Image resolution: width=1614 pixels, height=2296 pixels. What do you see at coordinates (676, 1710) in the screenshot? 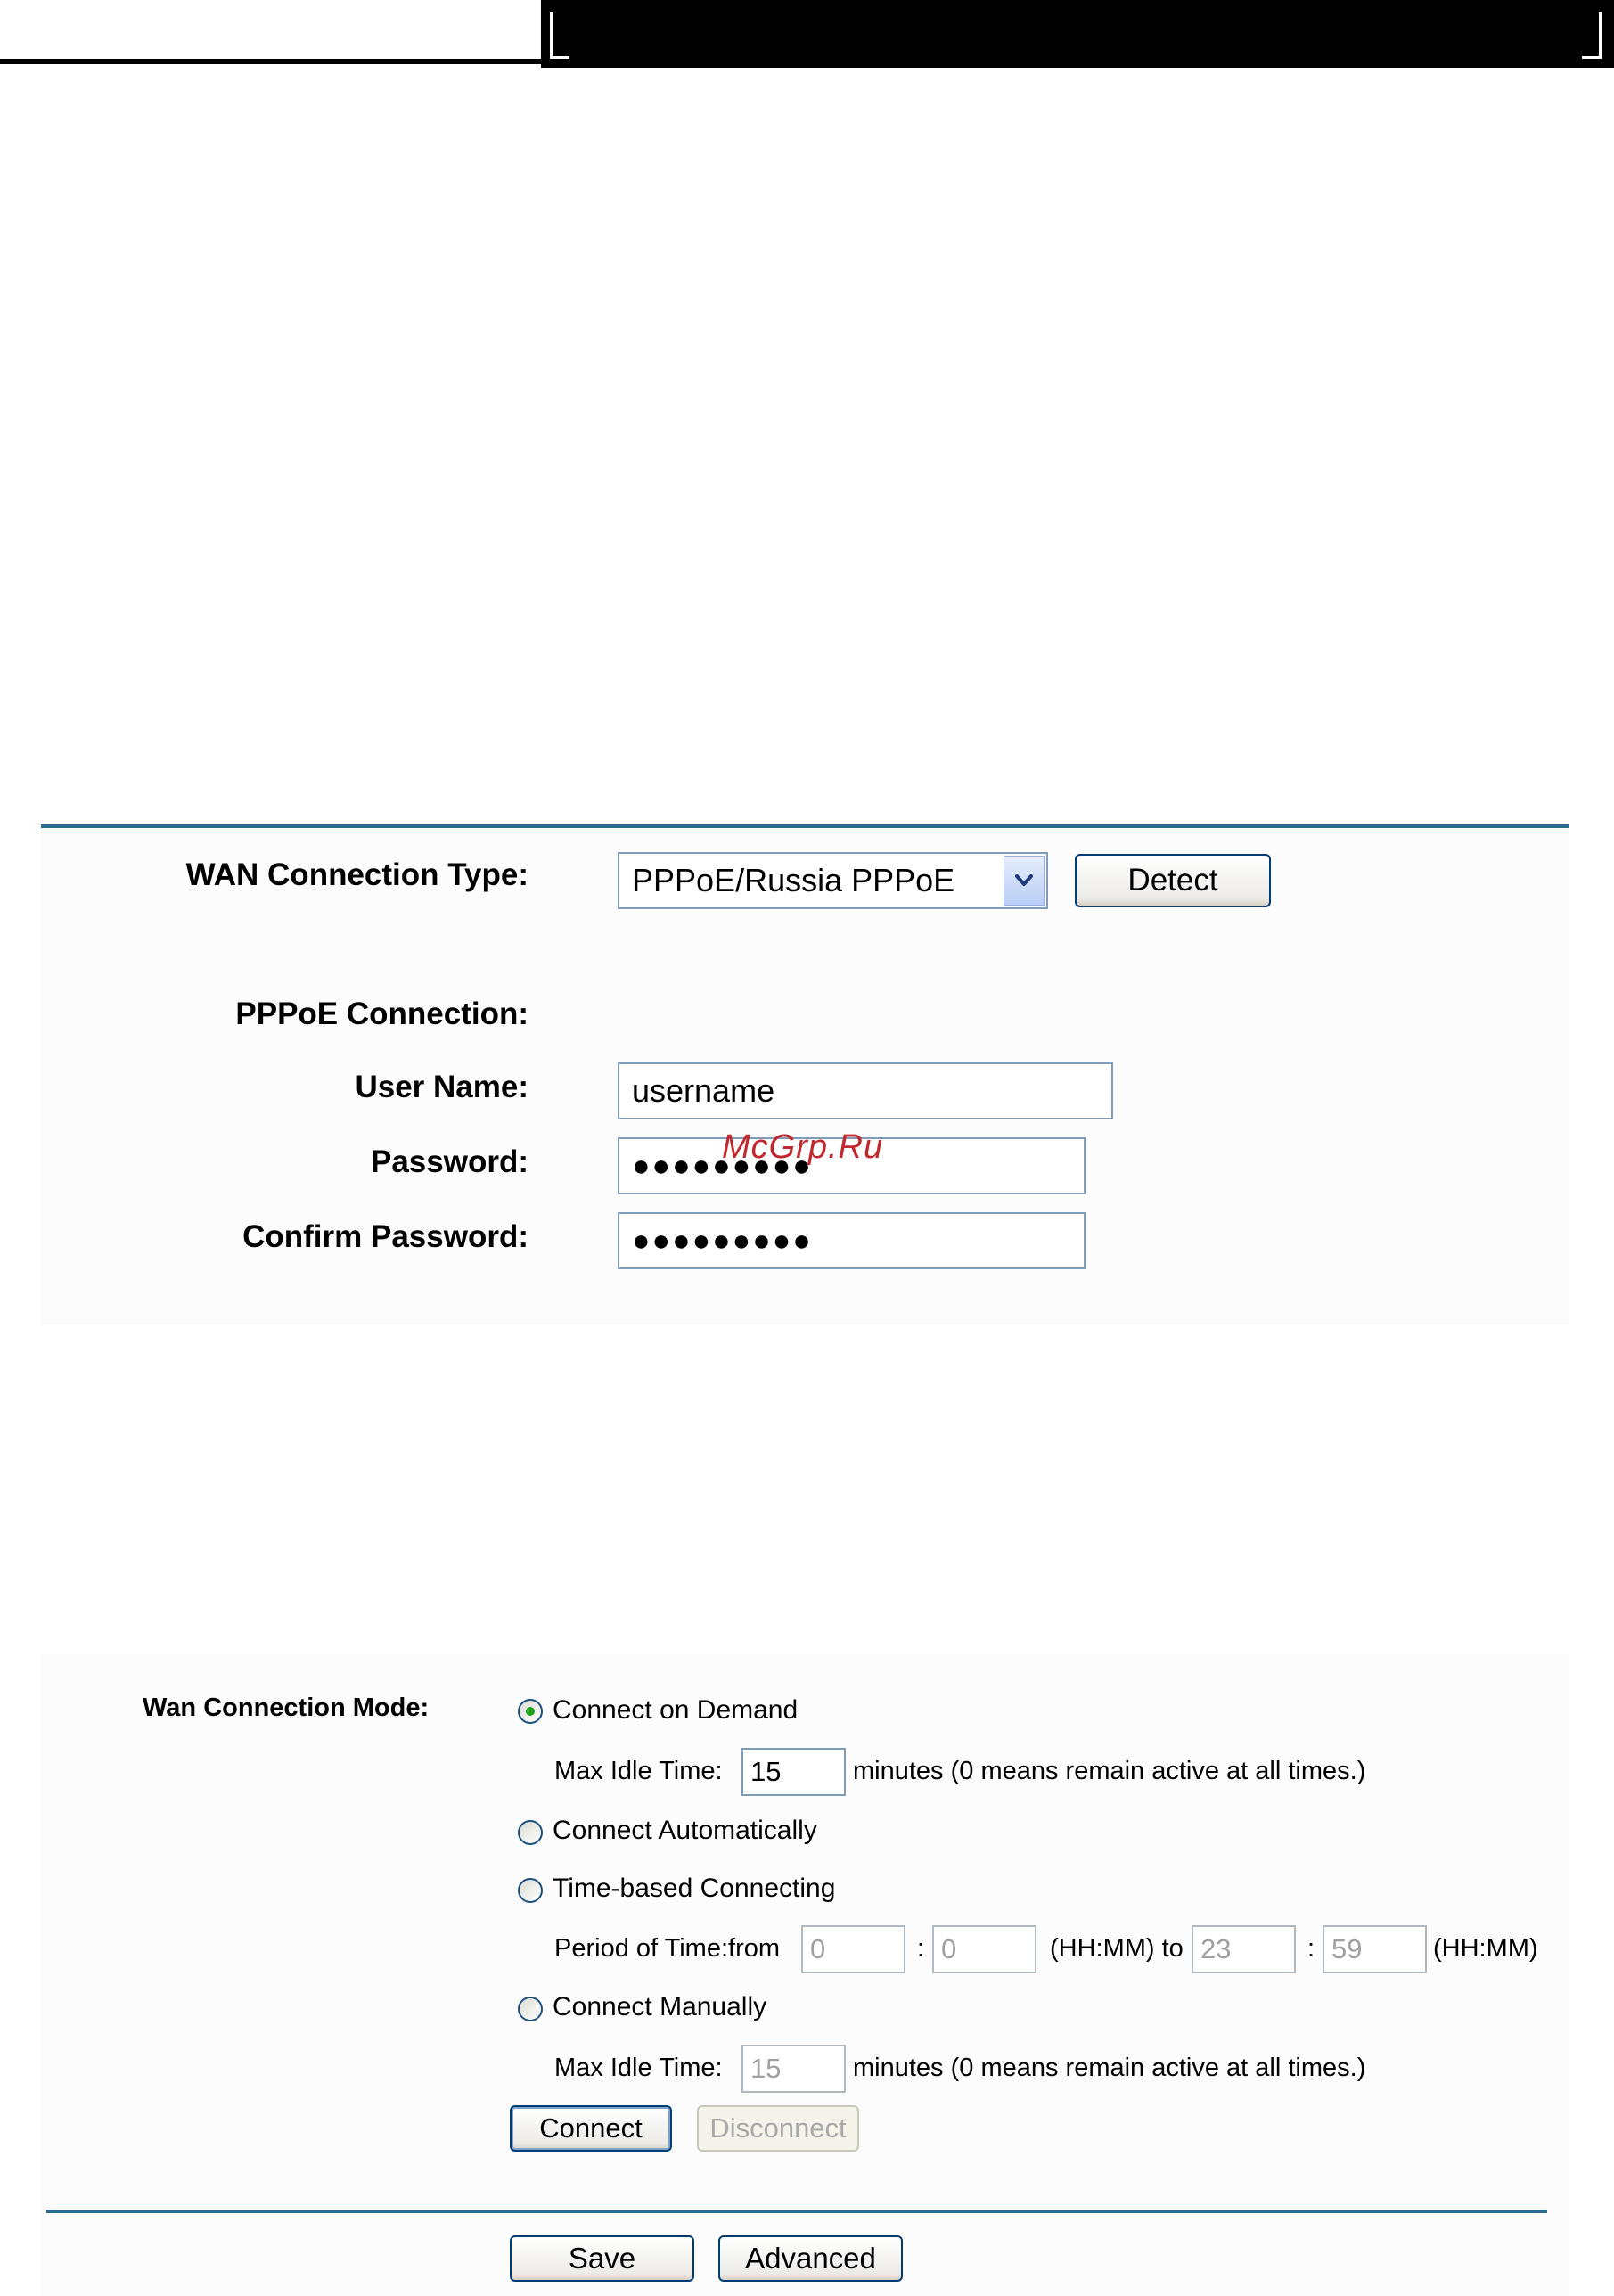
I see `connect-on-demand-label: Connect on Demand` at bounding box center [676, 1710].